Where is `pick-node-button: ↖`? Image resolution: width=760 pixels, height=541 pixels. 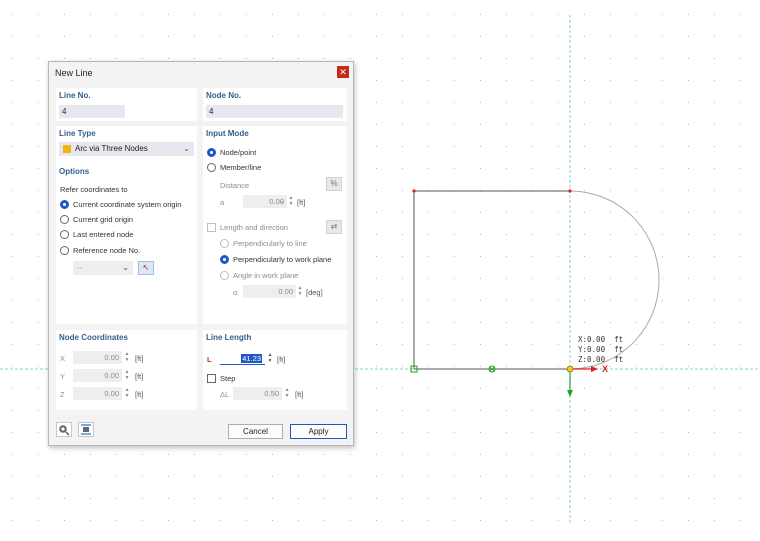 pick-node-button: ↖ is located at coordinates (146, 268).